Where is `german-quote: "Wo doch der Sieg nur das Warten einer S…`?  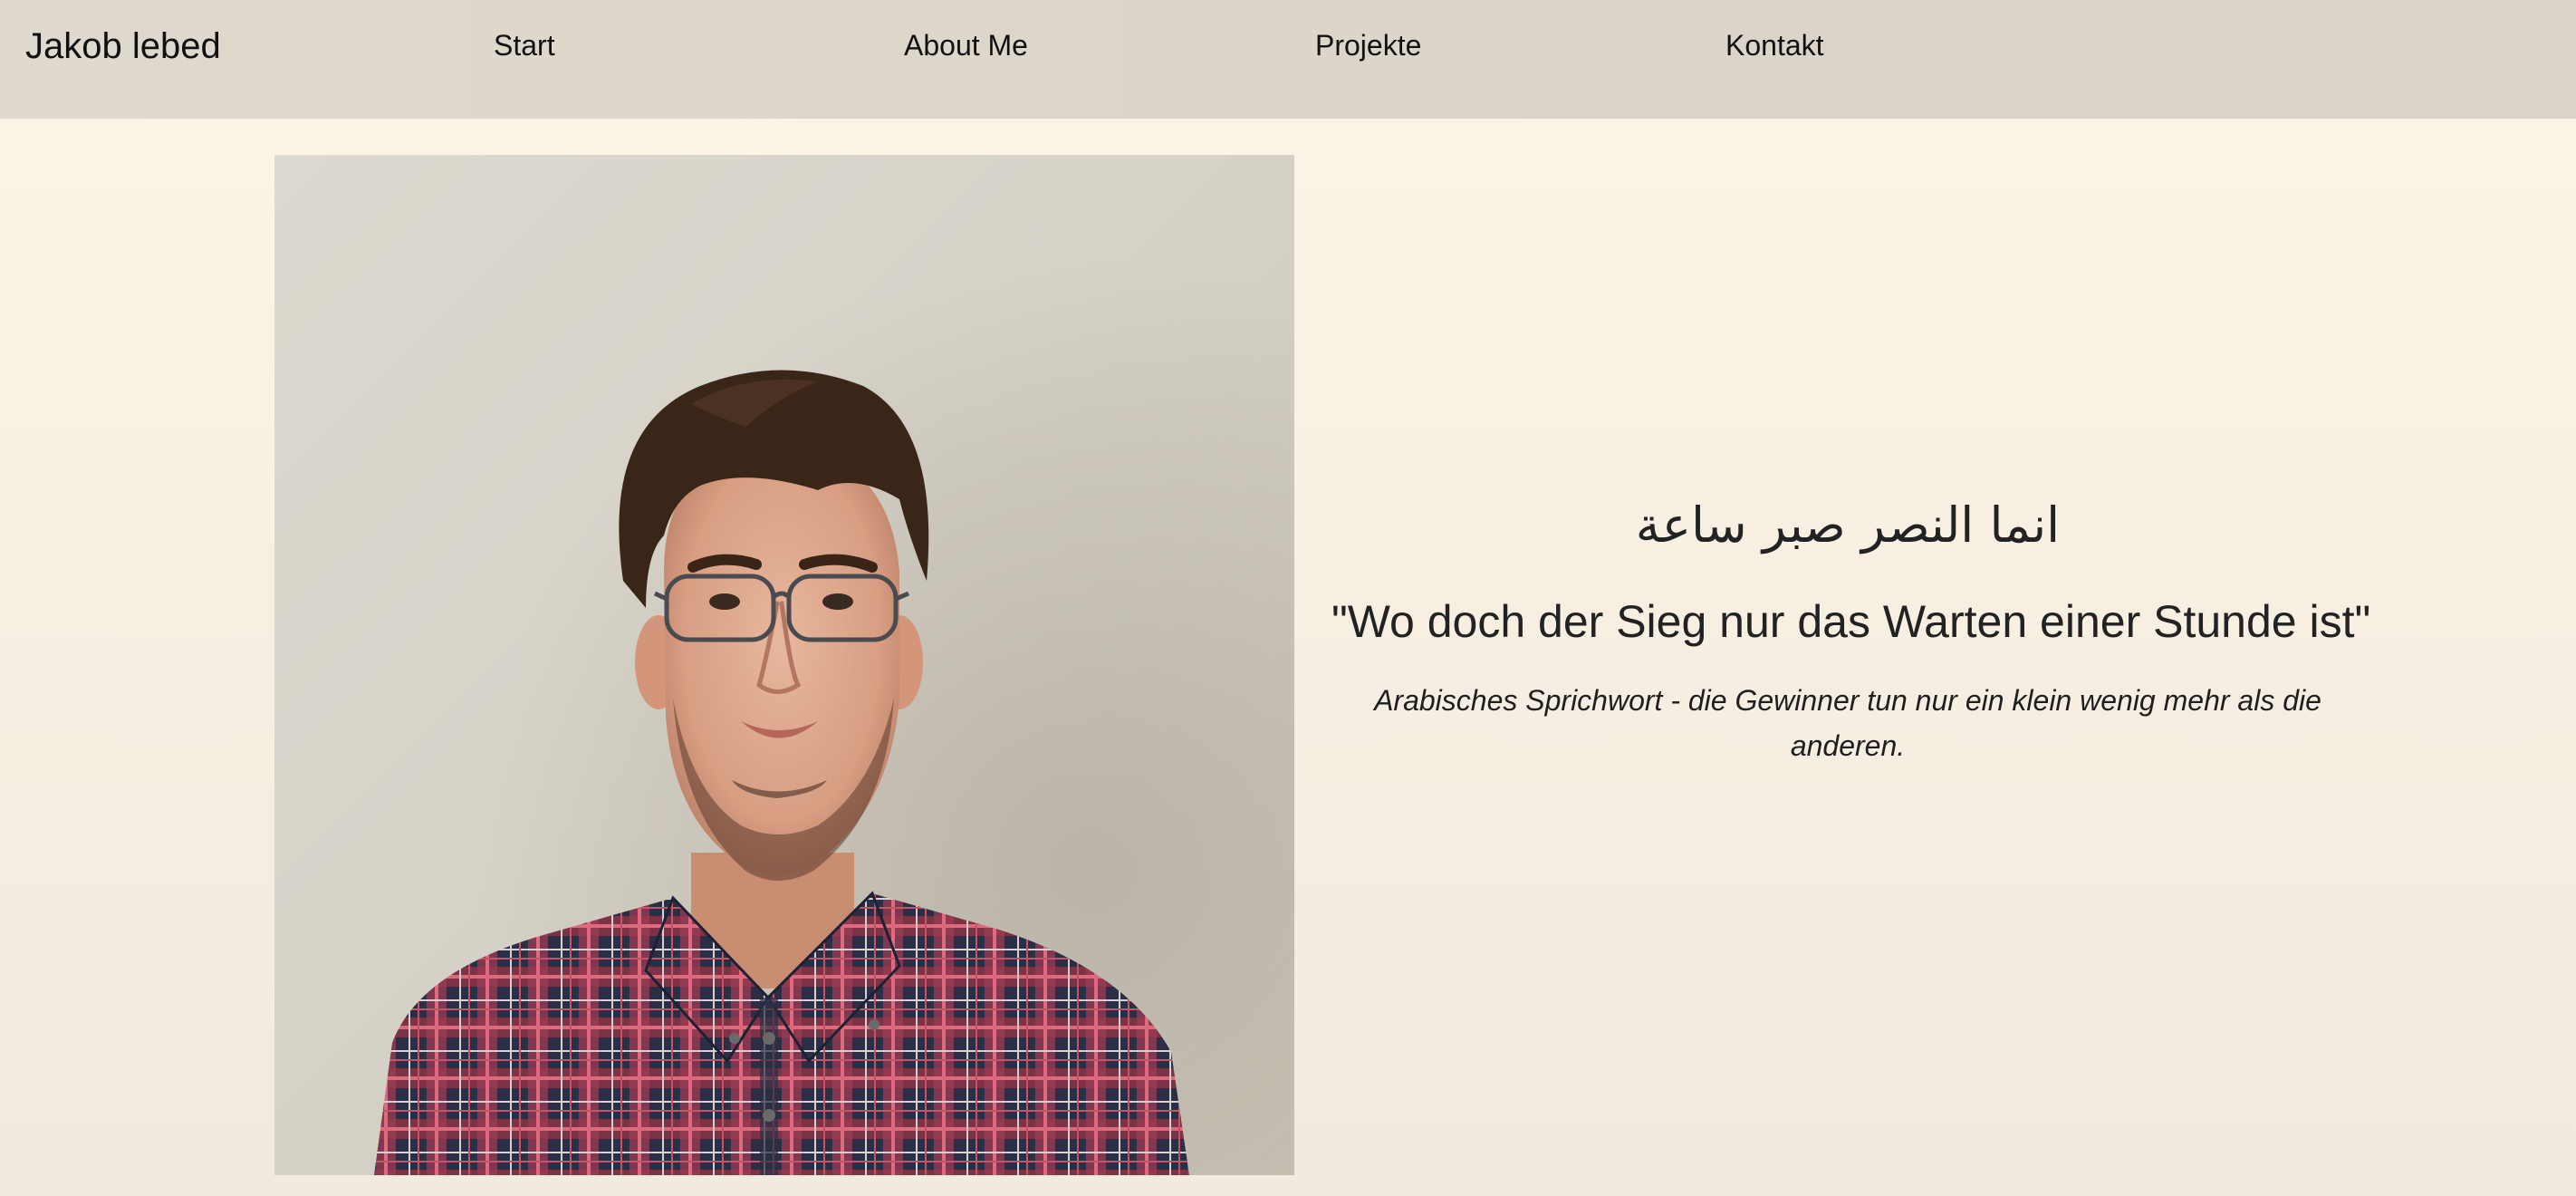 german-quote: "Wo doch der Sieg nur das Warten einer S… is located at coordinates (1851, 621).